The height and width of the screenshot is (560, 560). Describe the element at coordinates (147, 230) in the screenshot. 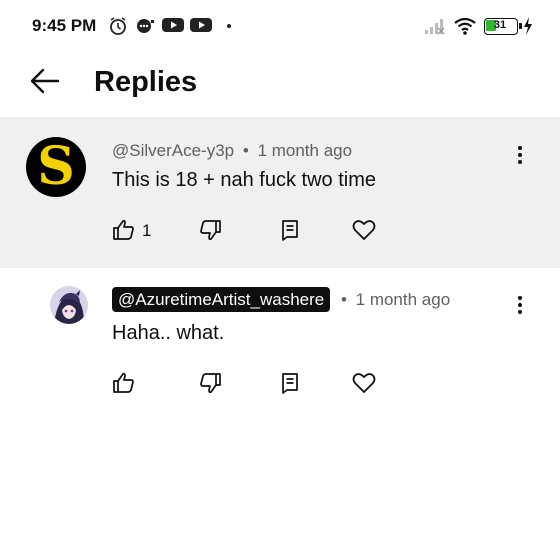

I see `like-count: 1` at that location.